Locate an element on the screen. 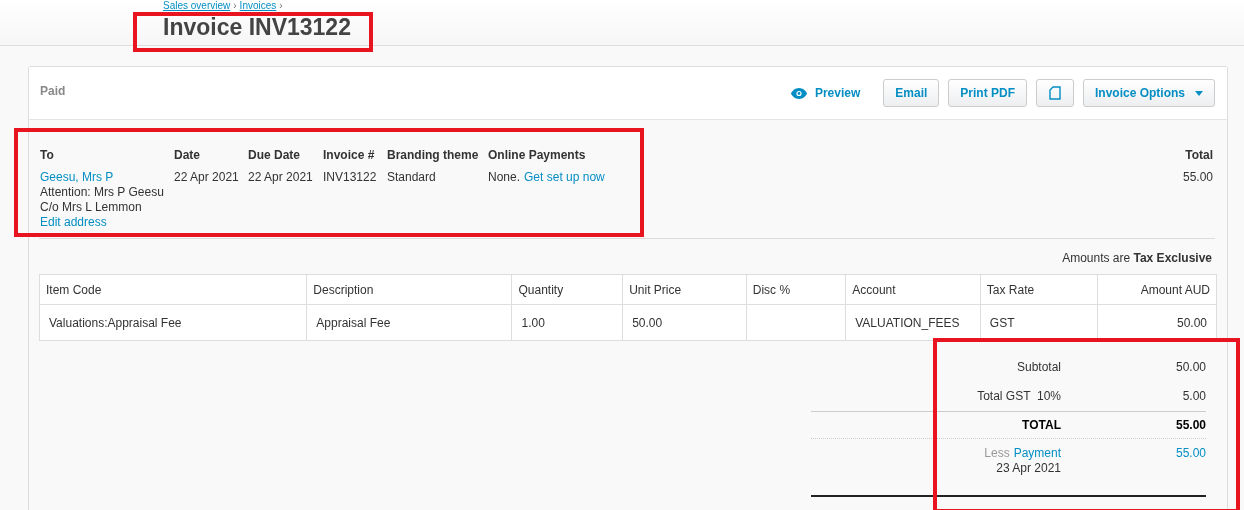 The image size is (1244, 510). action-button: Print PDF is located at coordinates (987, 93).